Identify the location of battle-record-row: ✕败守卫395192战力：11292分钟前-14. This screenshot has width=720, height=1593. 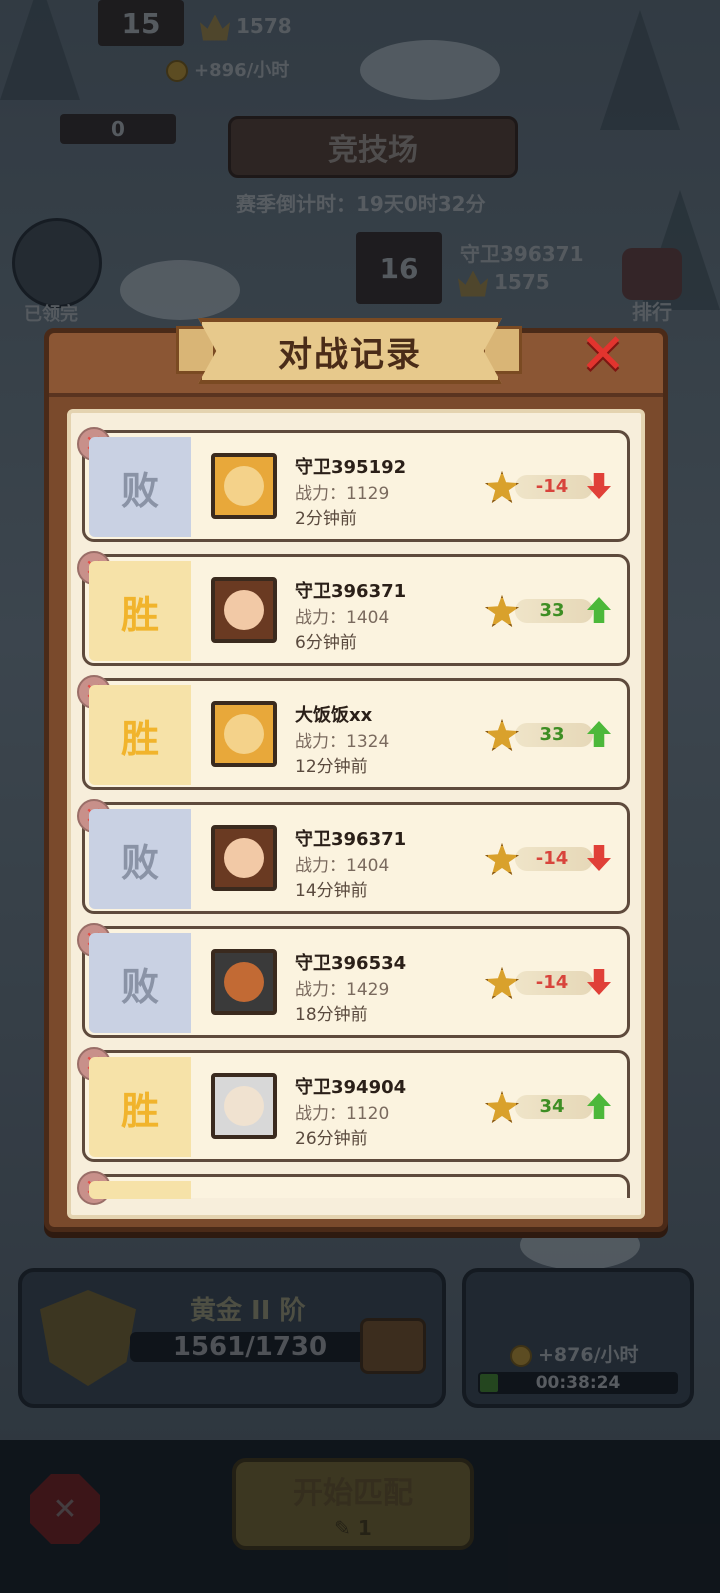
(353, 484).